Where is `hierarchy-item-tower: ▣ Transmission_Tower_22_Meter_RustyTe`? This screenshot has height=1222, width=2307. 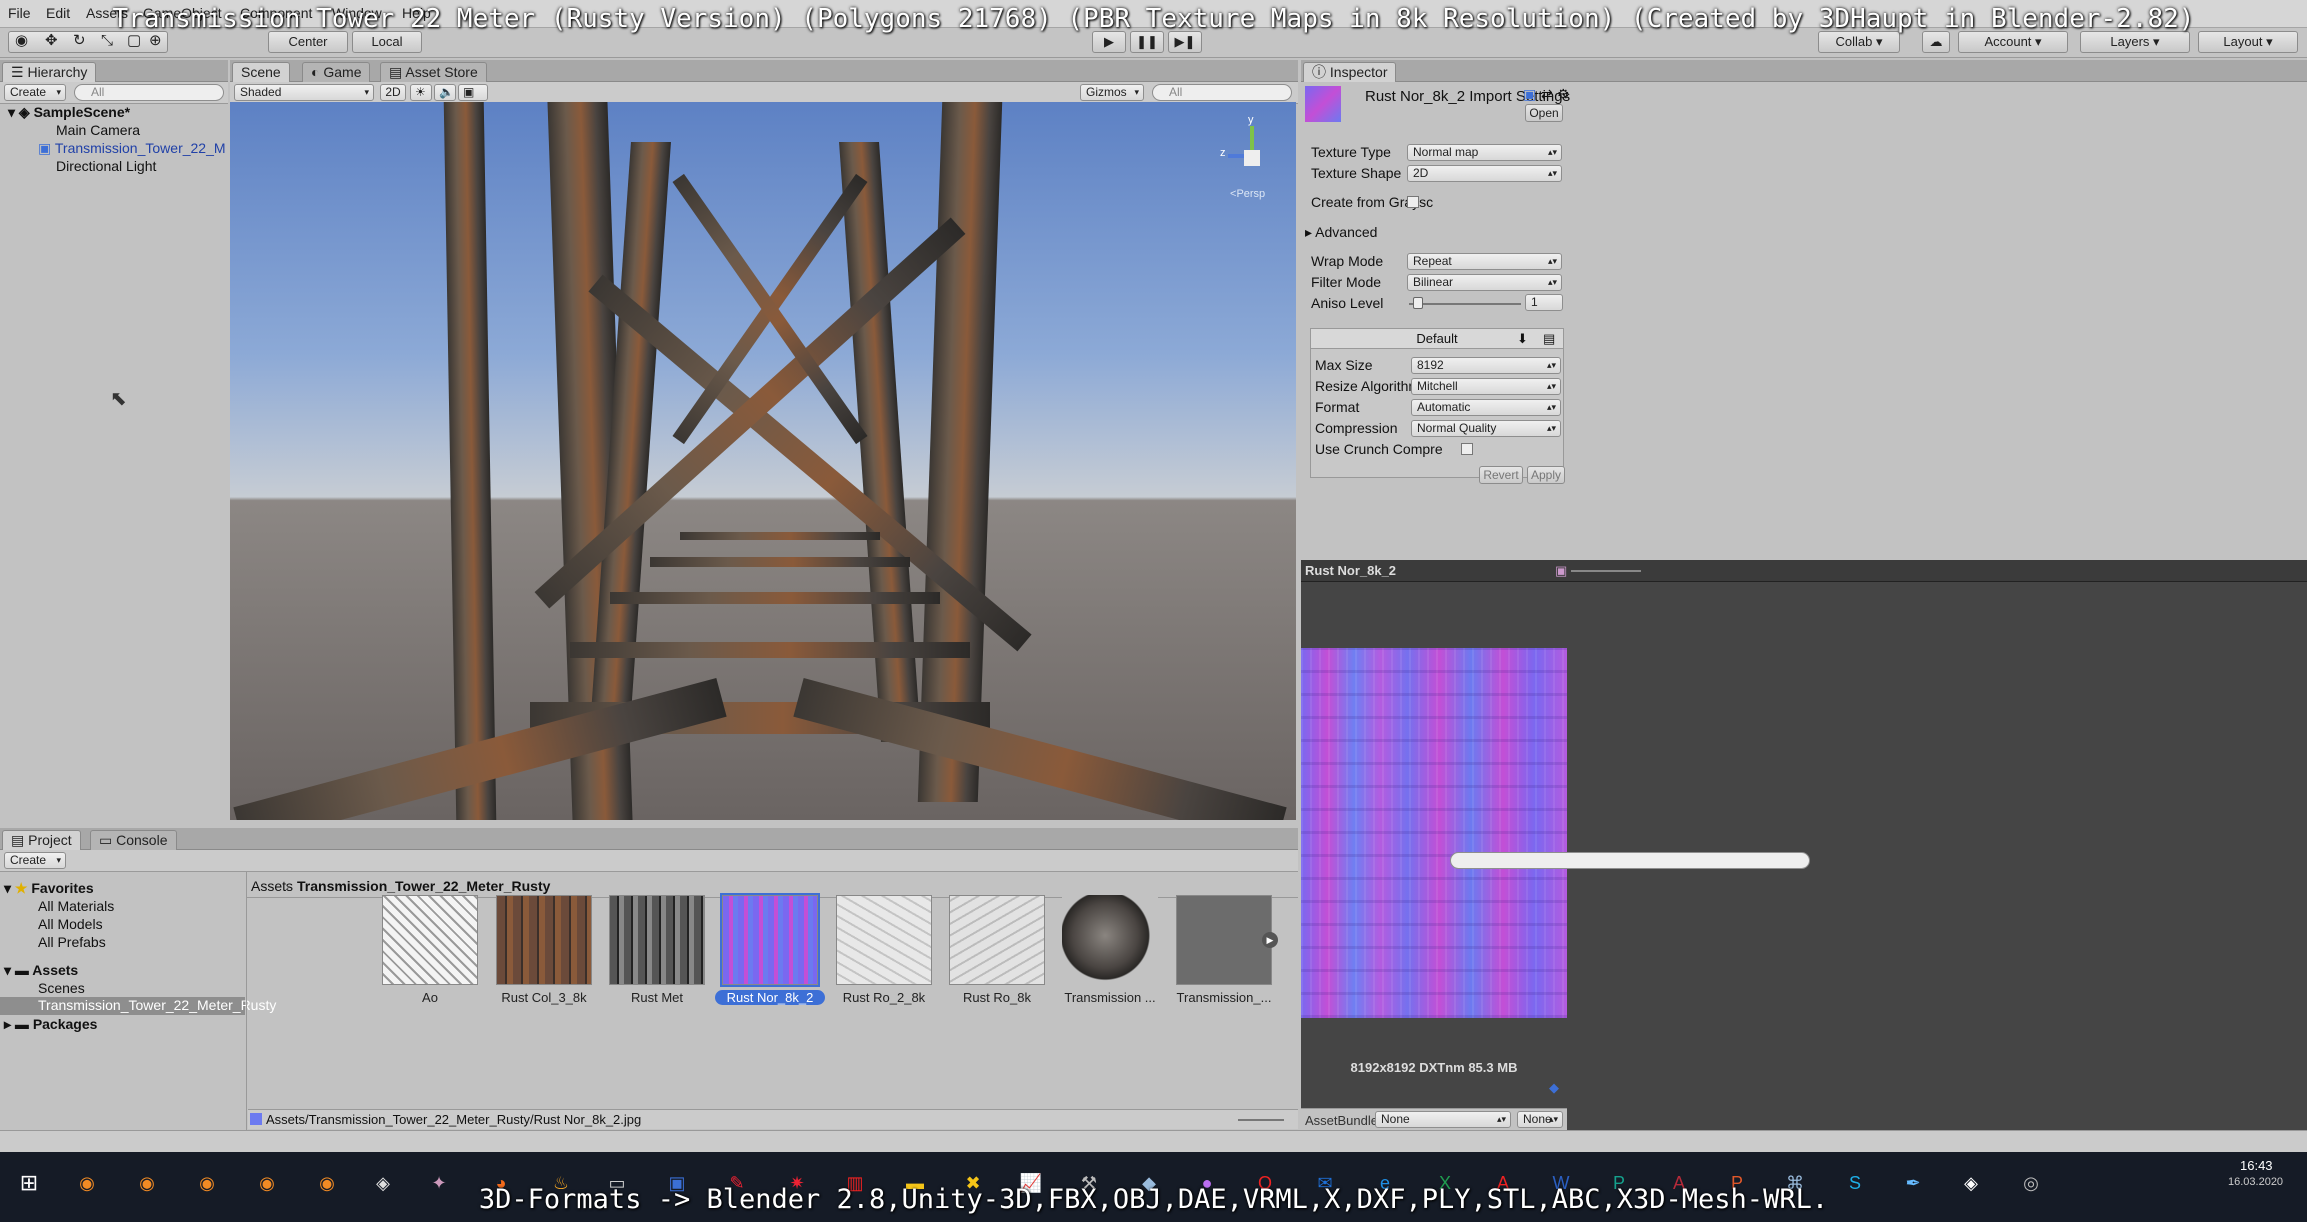
hierarchy-item-tower: ▣ Transmission_Tower_22_Meter_RustyTe is located at coordinates (132, 148).